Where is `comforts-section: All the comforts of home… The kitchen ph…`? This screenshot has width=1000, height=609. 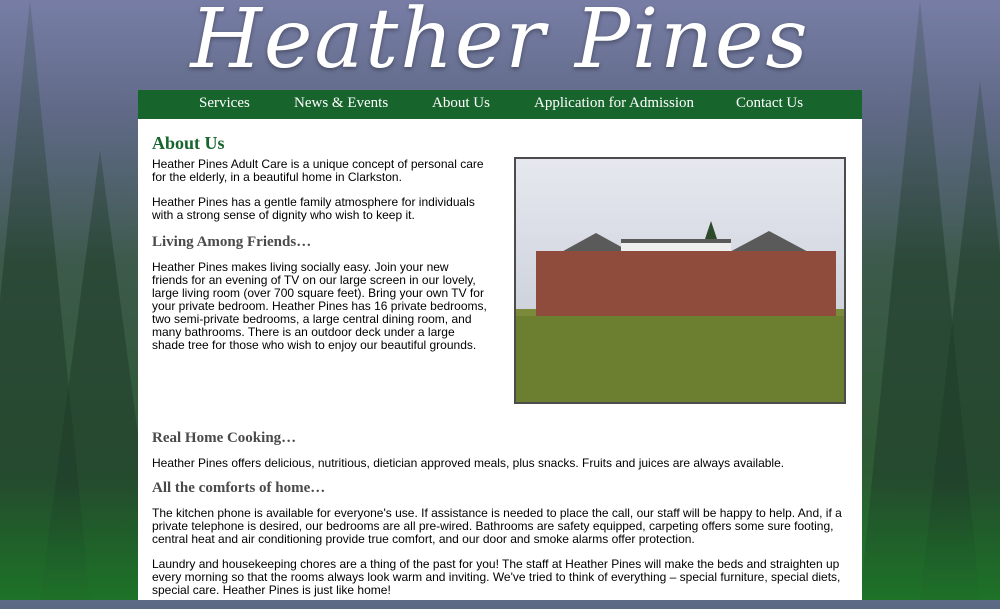
comforts-section: All the comforts of home… The kitchen ph… is located at coordinates (497, 544).